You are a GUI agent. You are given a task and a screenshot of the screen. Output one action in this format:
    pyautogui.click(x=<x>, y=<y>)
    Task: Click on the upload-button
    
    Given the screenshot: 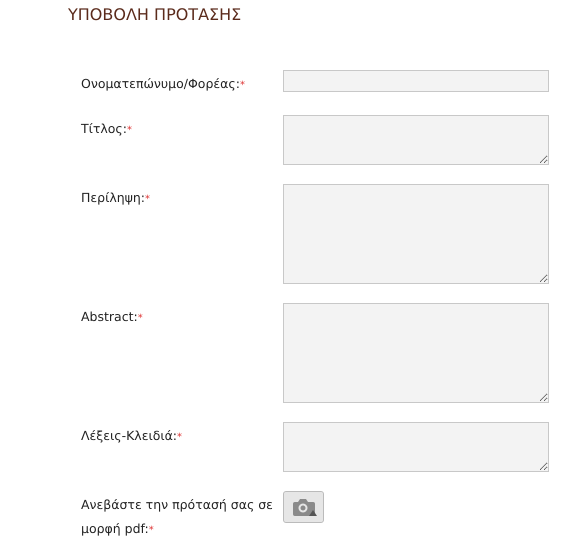 What is the action you would take?
    pyautogui.click(x=303, y=507)
    